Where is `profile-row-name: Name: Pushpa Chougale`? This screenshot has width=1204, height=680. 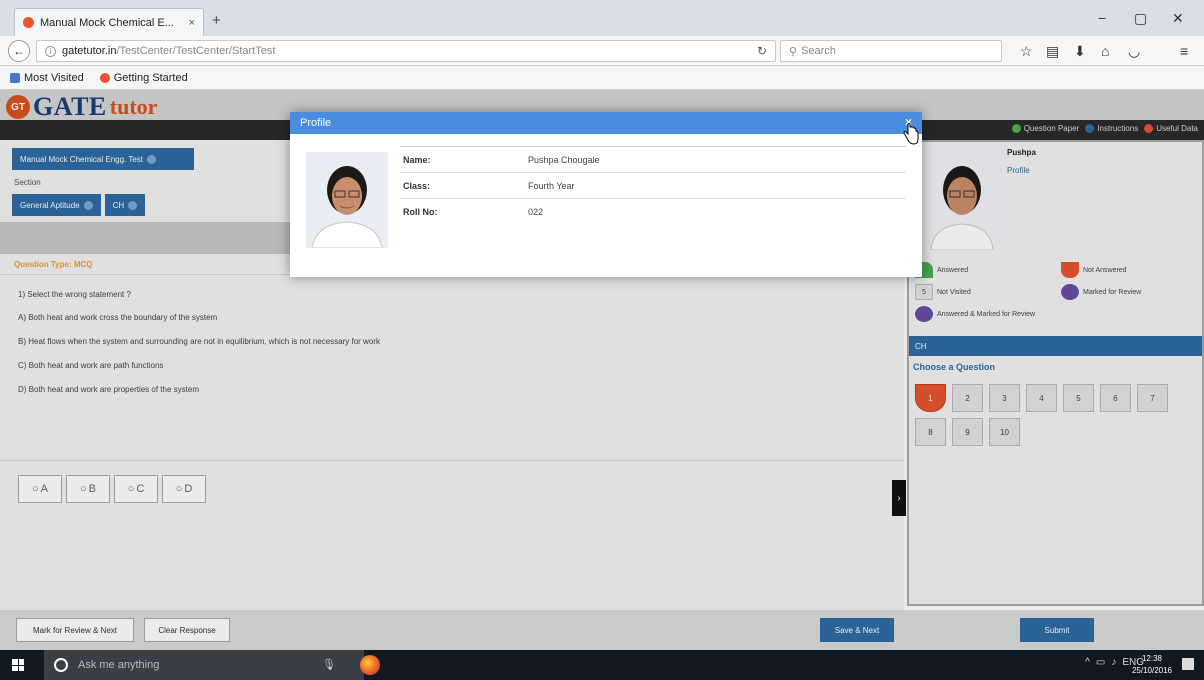
profile-row-name: Name: Pushpa Chougale is located at coordinates (653, 159).